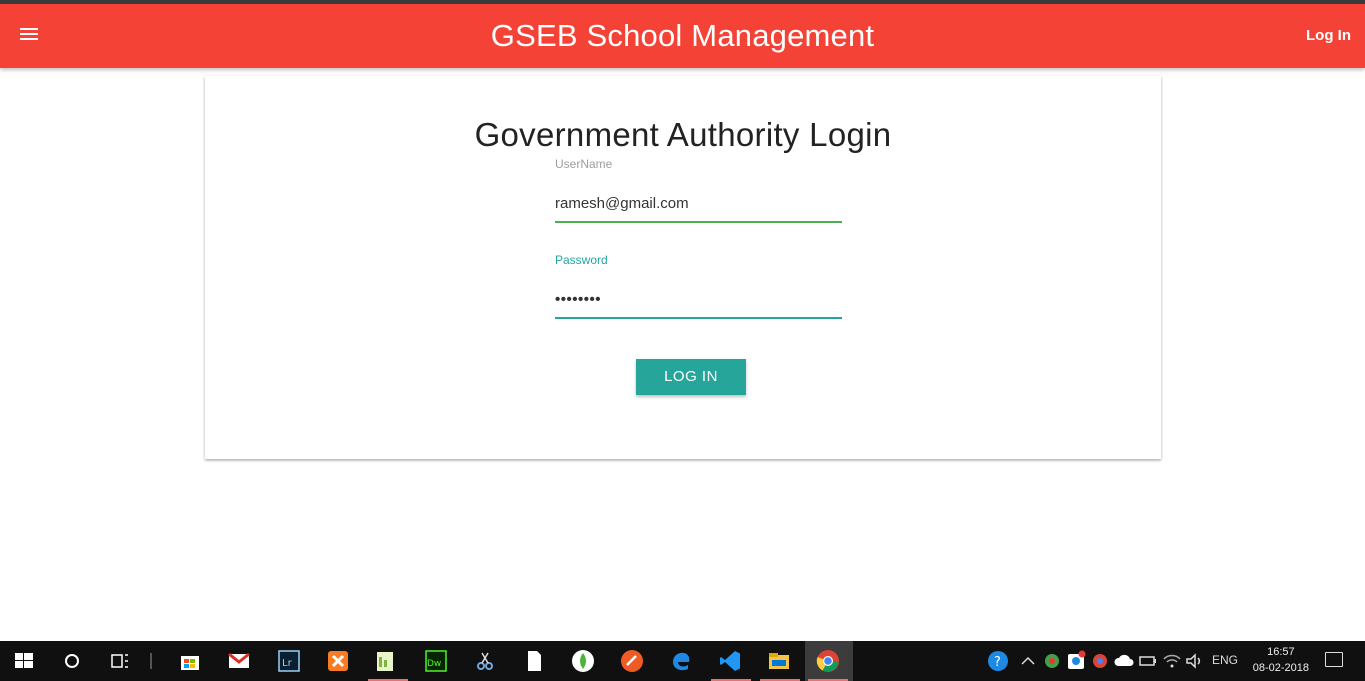 Image resolution: width=1365 pixels, height=681 pixels. Describe the element at coordinates (24, 661) in the screenshot. I see `windows-start-icon` at that location.